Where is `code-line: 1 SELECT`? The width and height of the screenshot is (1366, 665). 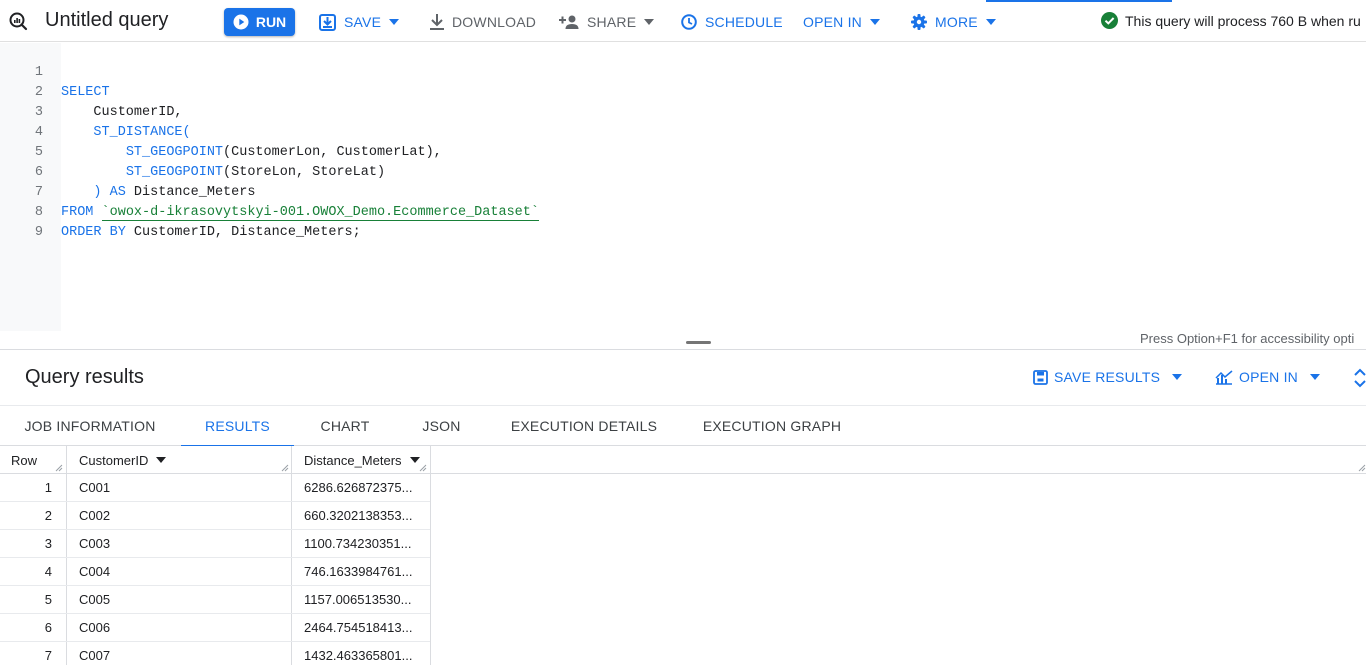 code-line: 1 SELECT is located at coordinates (683, 71).